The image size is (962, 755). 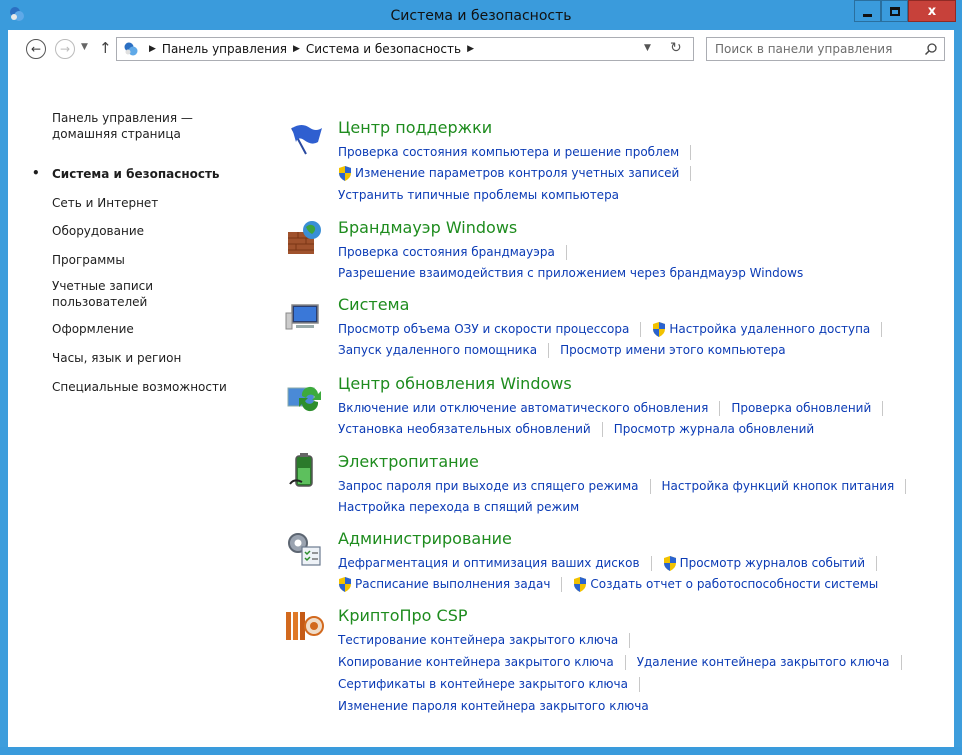 I want to click on close-button: x, so click(x=932, y=11).